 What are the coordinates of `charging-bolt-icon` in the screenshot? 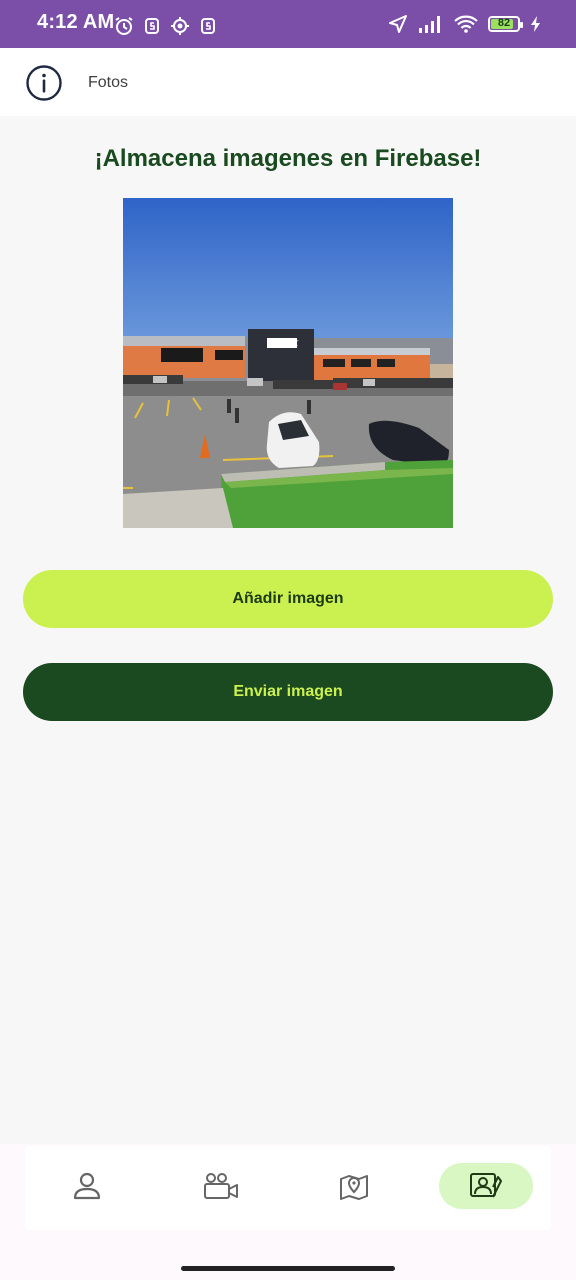 It's located at (535, 24).